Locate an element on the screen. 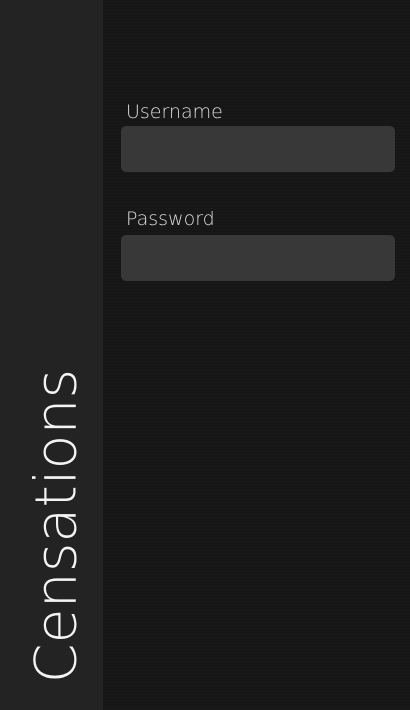 This screenshot has width=410, height=710. username-label: Username is located at coordinates (174, 112).